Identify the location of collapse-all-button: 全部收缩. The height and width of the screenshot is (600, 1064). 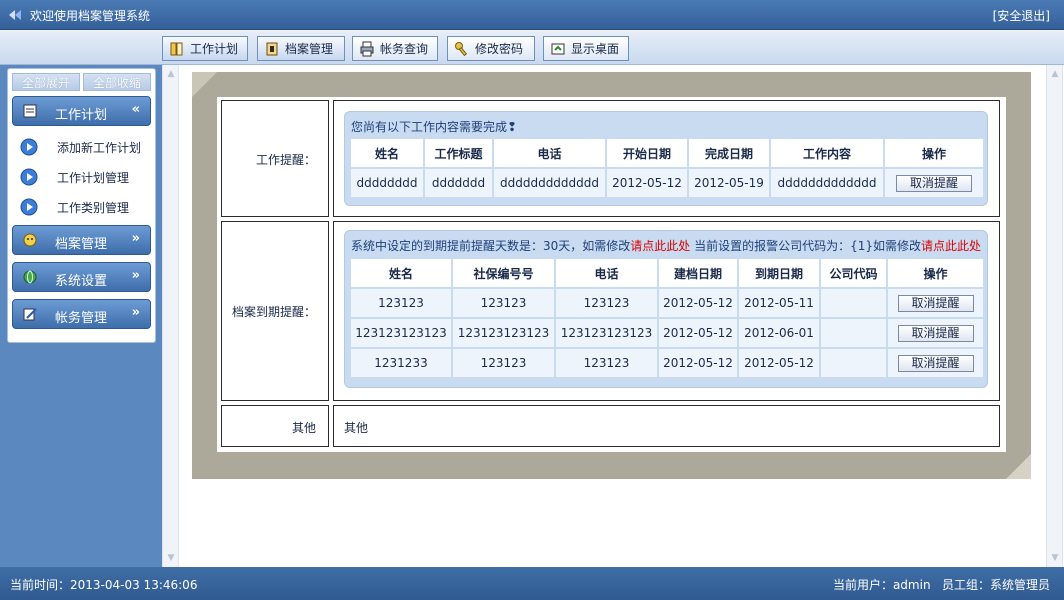
(117, 82).